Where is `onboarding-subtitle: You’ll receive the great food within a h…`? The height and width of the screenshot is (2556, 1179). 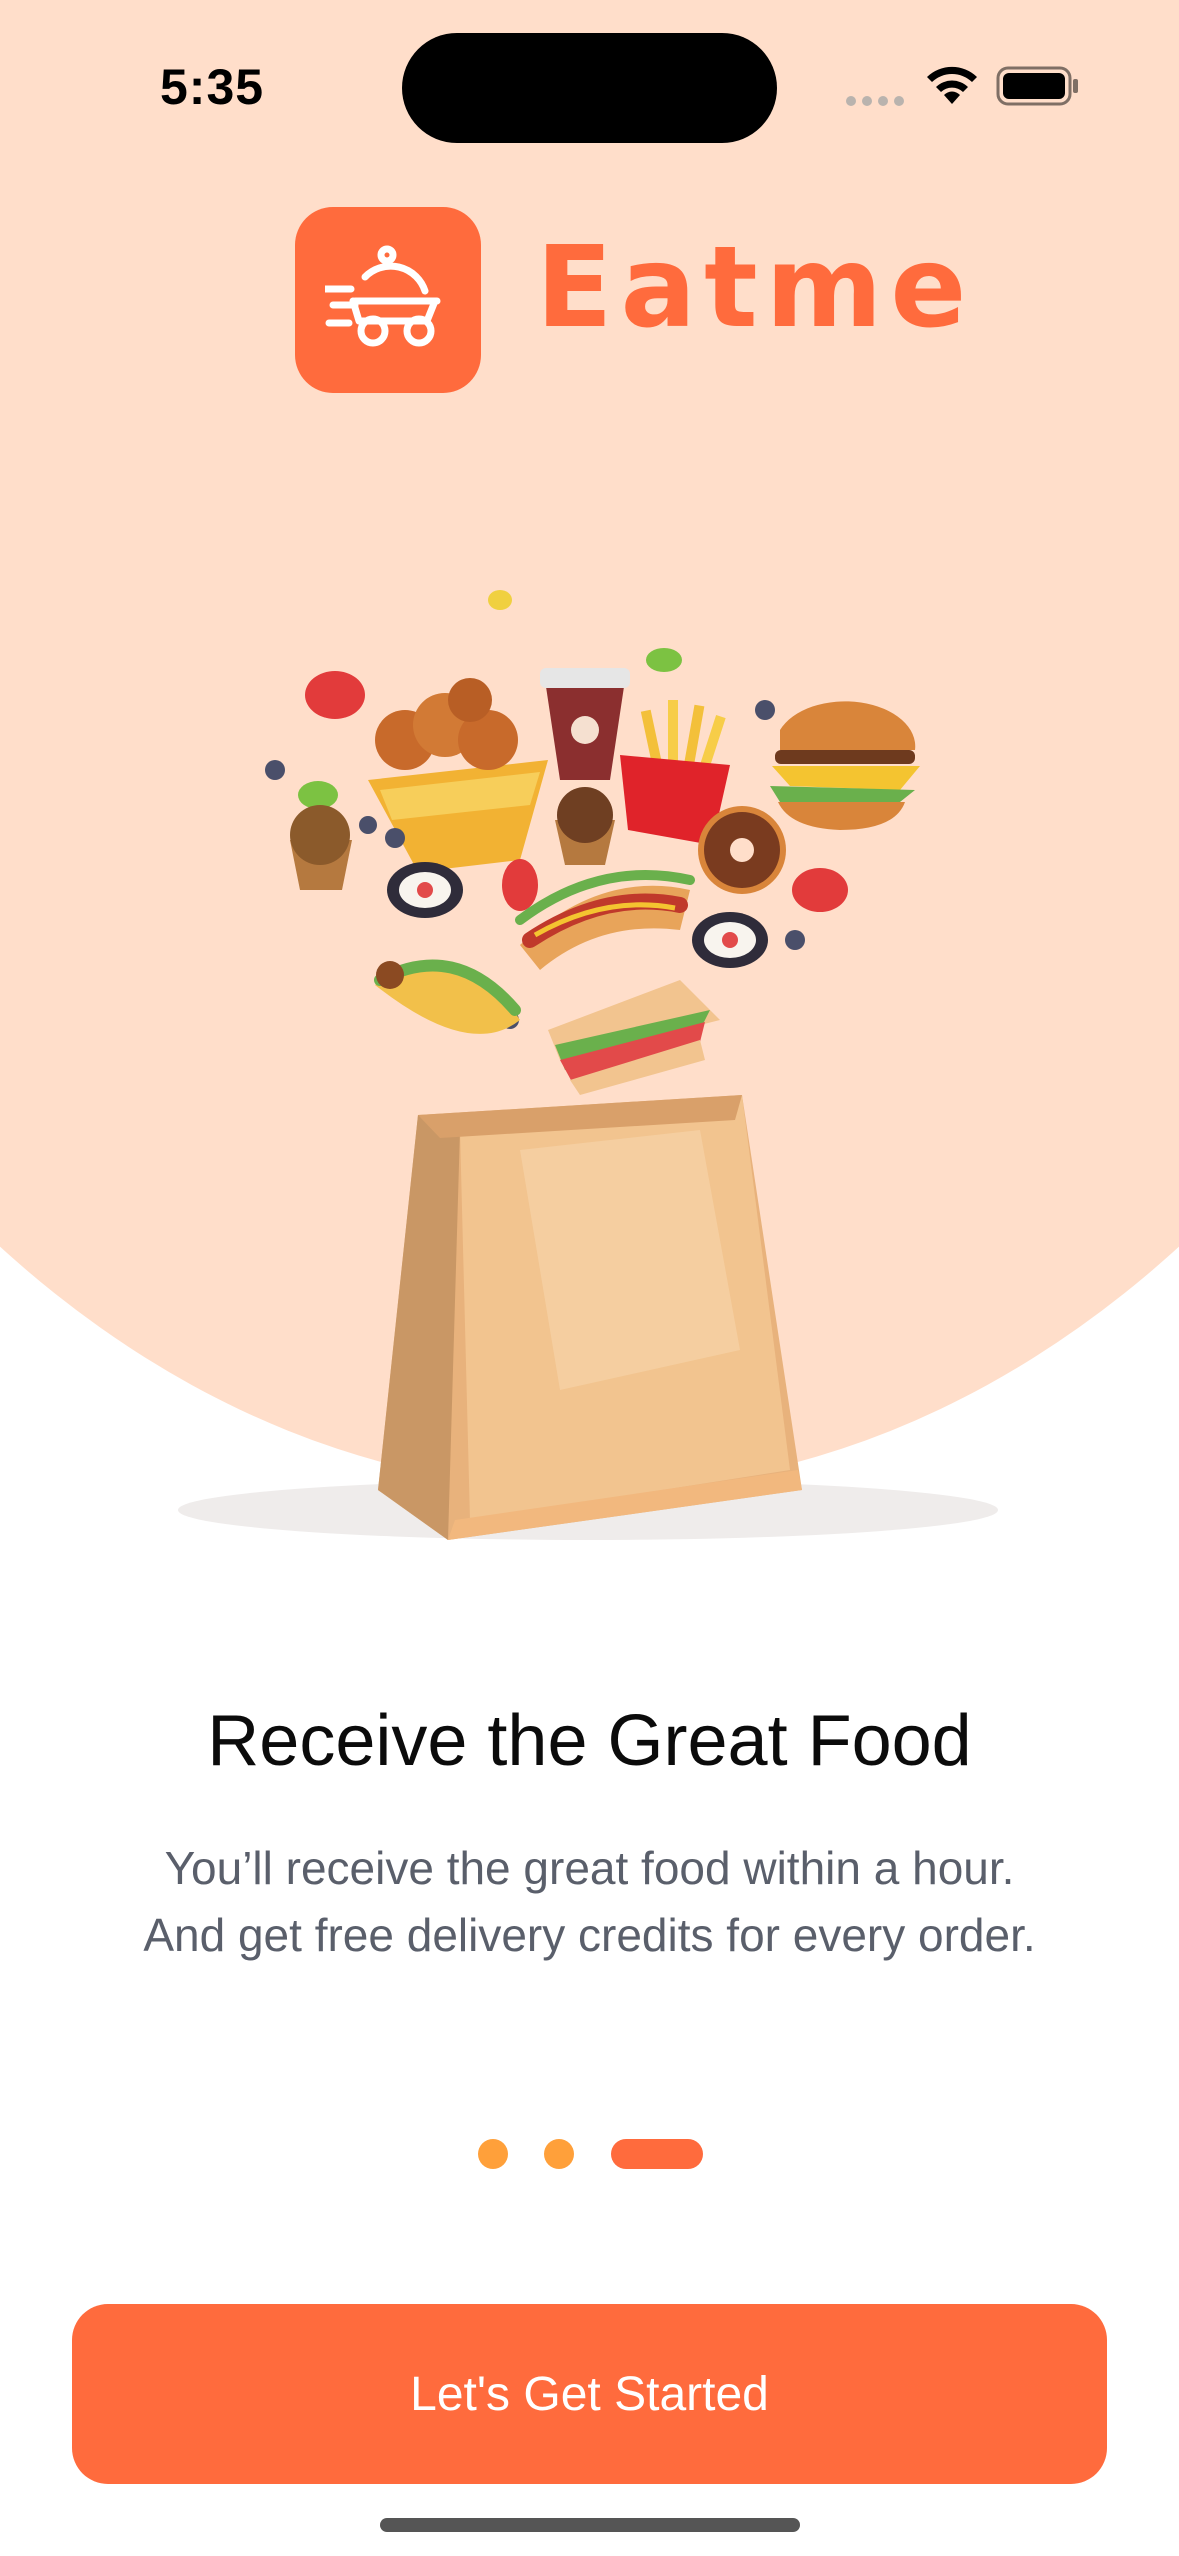
onboarding-subtitle: You’ll receive the great food within a h… is located at coordinates (589, 1902).